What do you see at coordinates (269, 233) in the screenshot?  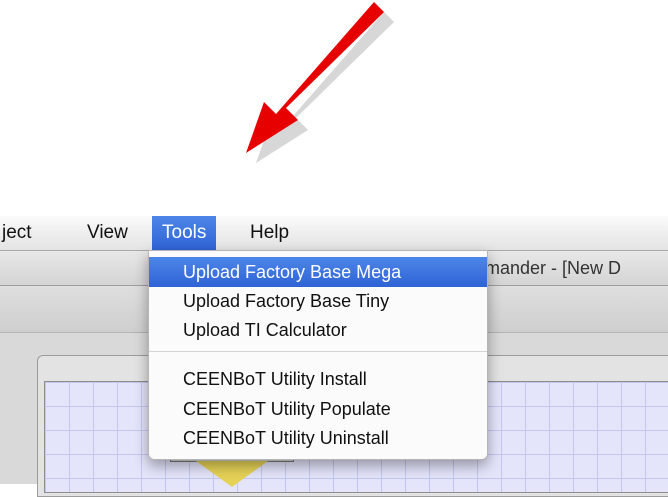 I see `menu-help: Help` at bounding box center [269, 233].